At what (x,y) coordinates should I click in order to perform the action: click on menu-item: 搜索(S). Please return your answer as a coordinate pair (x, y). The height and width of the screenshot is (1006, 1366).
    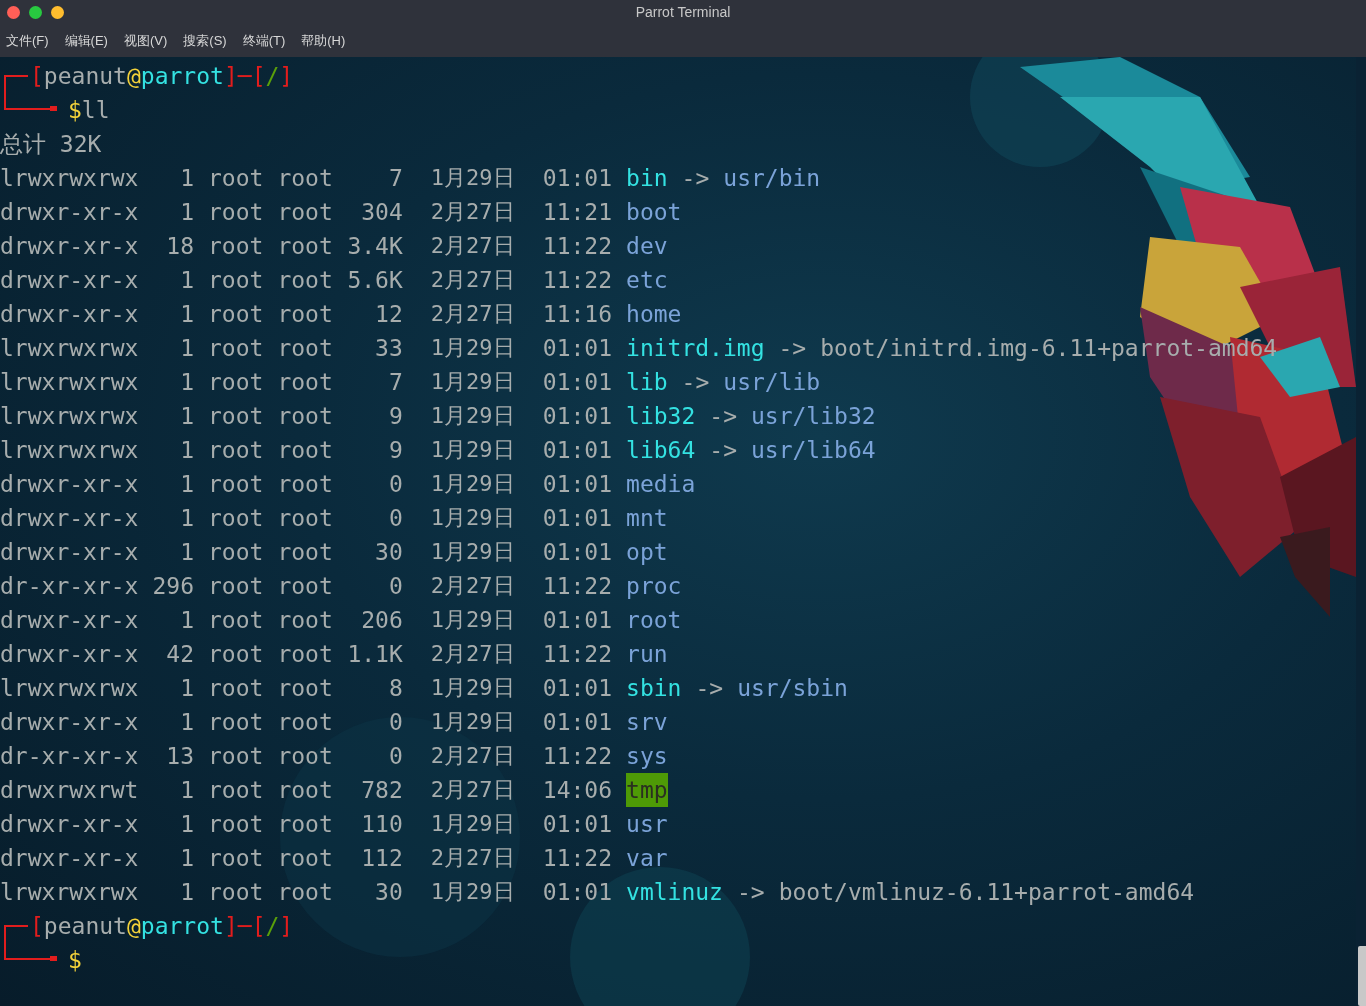
    Looking at the image, I should click on (205, 41).